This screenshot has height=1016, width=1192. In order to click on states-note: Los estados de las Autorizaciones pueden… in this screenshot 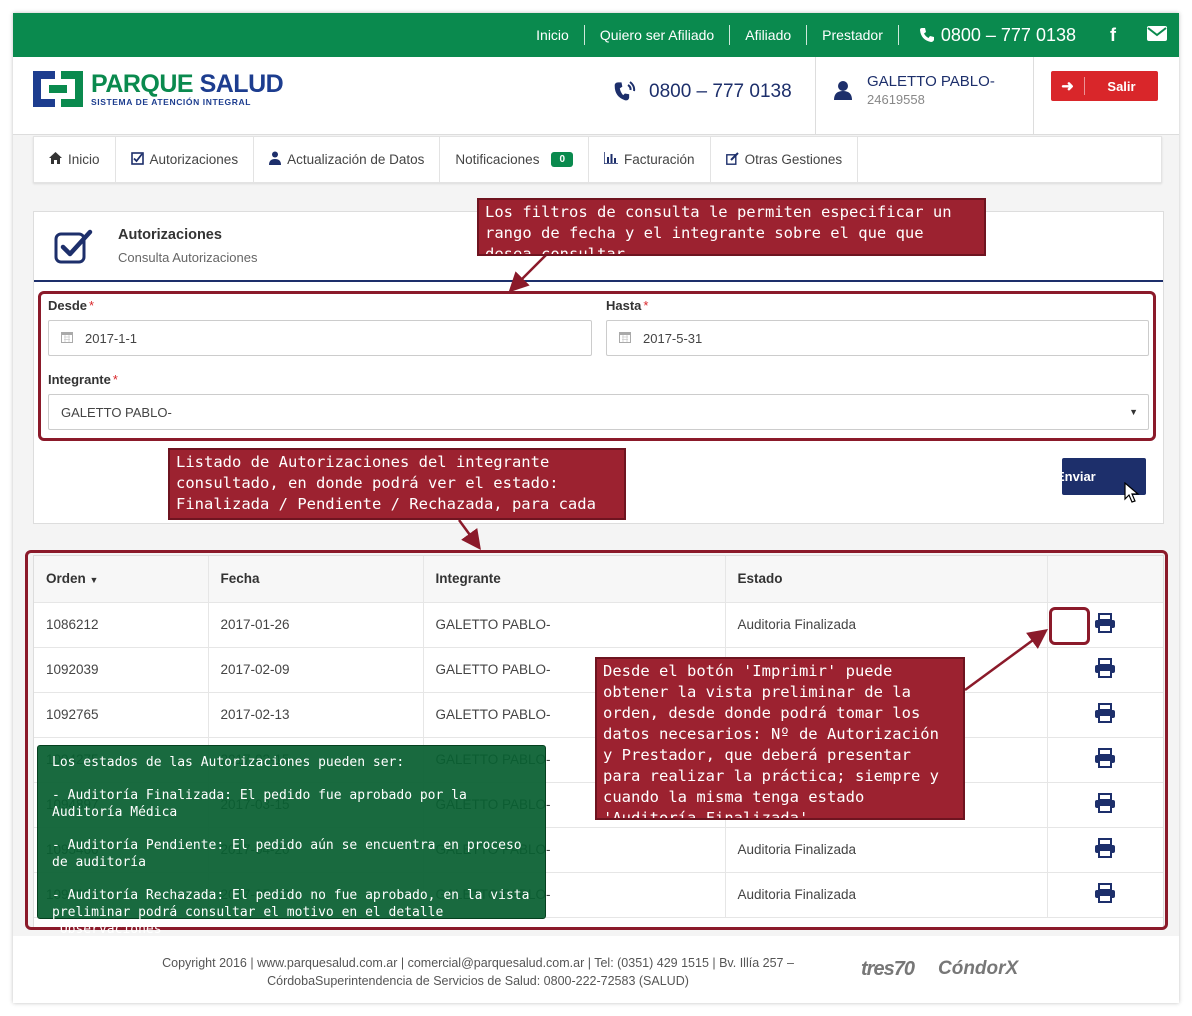, I will do `click(291, 841)`.